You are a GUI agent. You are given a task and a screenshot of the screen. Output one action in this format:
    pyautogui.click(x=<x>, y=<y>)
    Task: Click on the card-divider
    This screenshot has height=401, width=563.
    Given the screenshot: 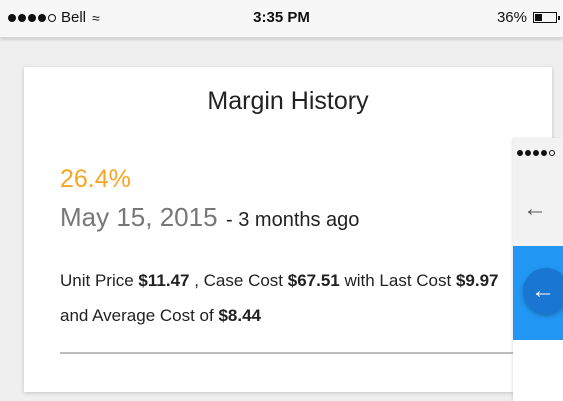 What is the action you would take?
    pyautogui.click(x=295, y=353)
    